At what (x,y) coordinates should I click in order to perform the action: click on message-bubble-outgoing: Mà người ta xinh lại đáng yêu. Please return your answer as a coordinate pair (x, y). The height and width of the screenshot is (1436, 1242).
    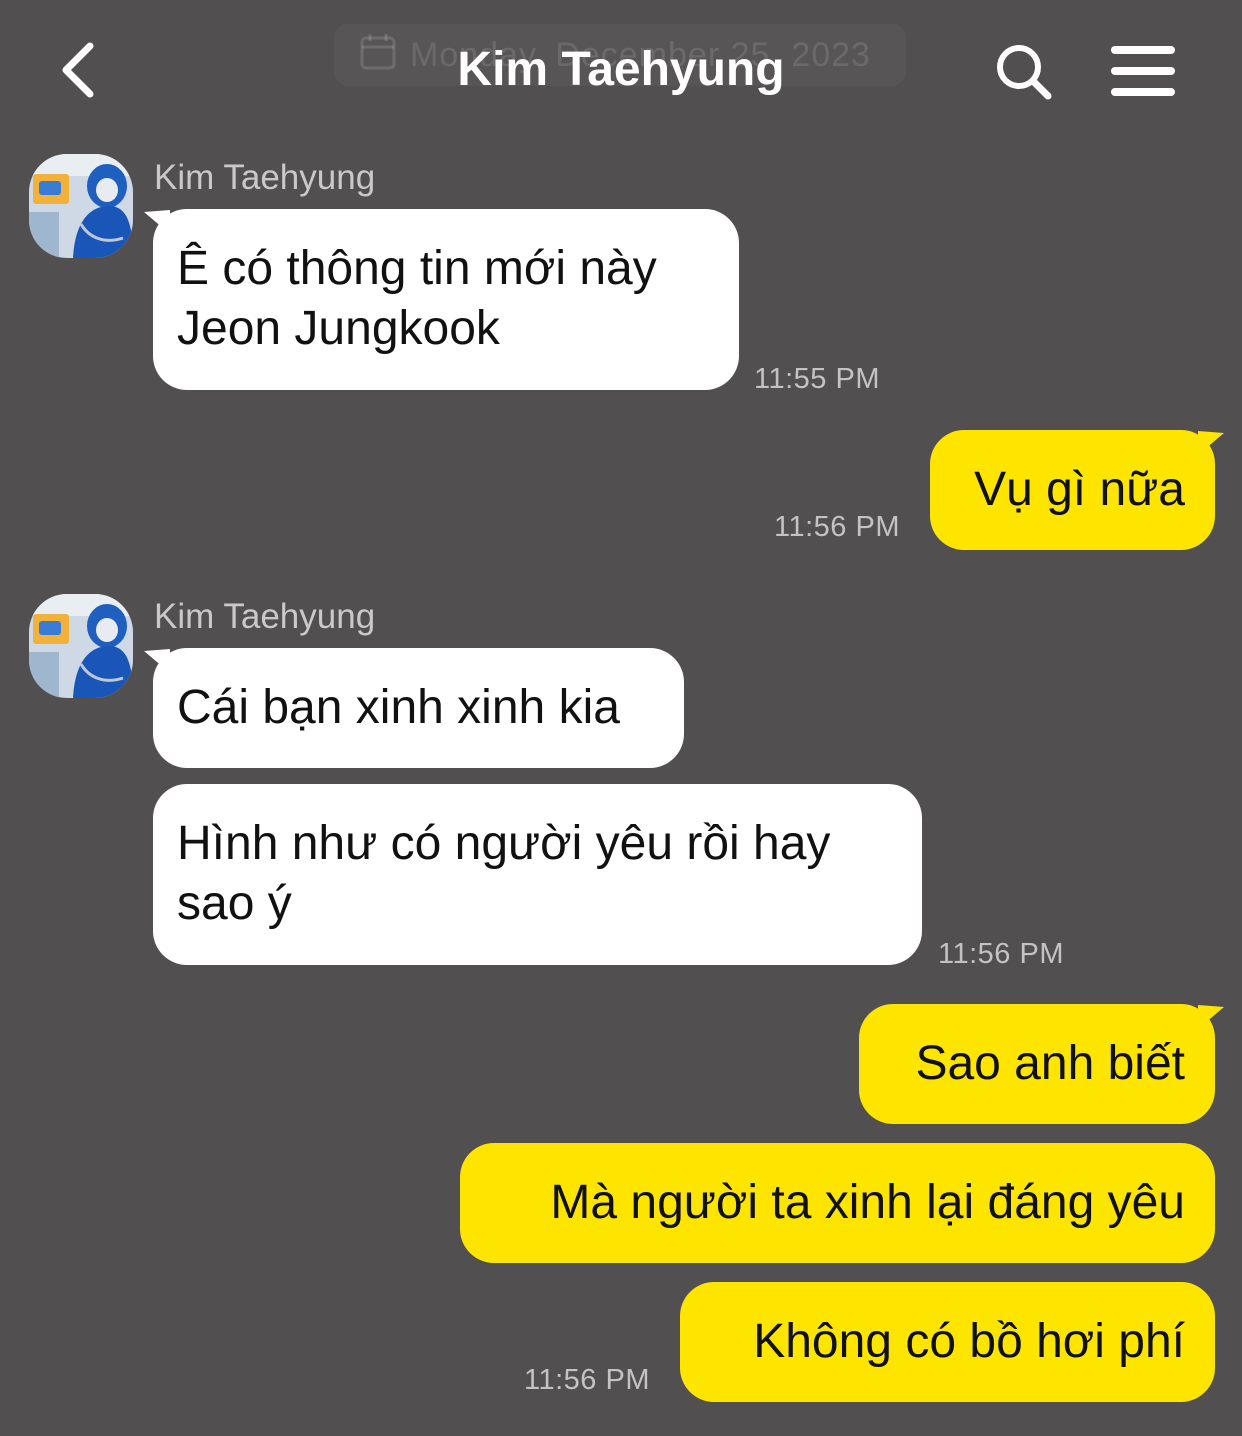
    Looking at the image, I should click on (837, 1203).